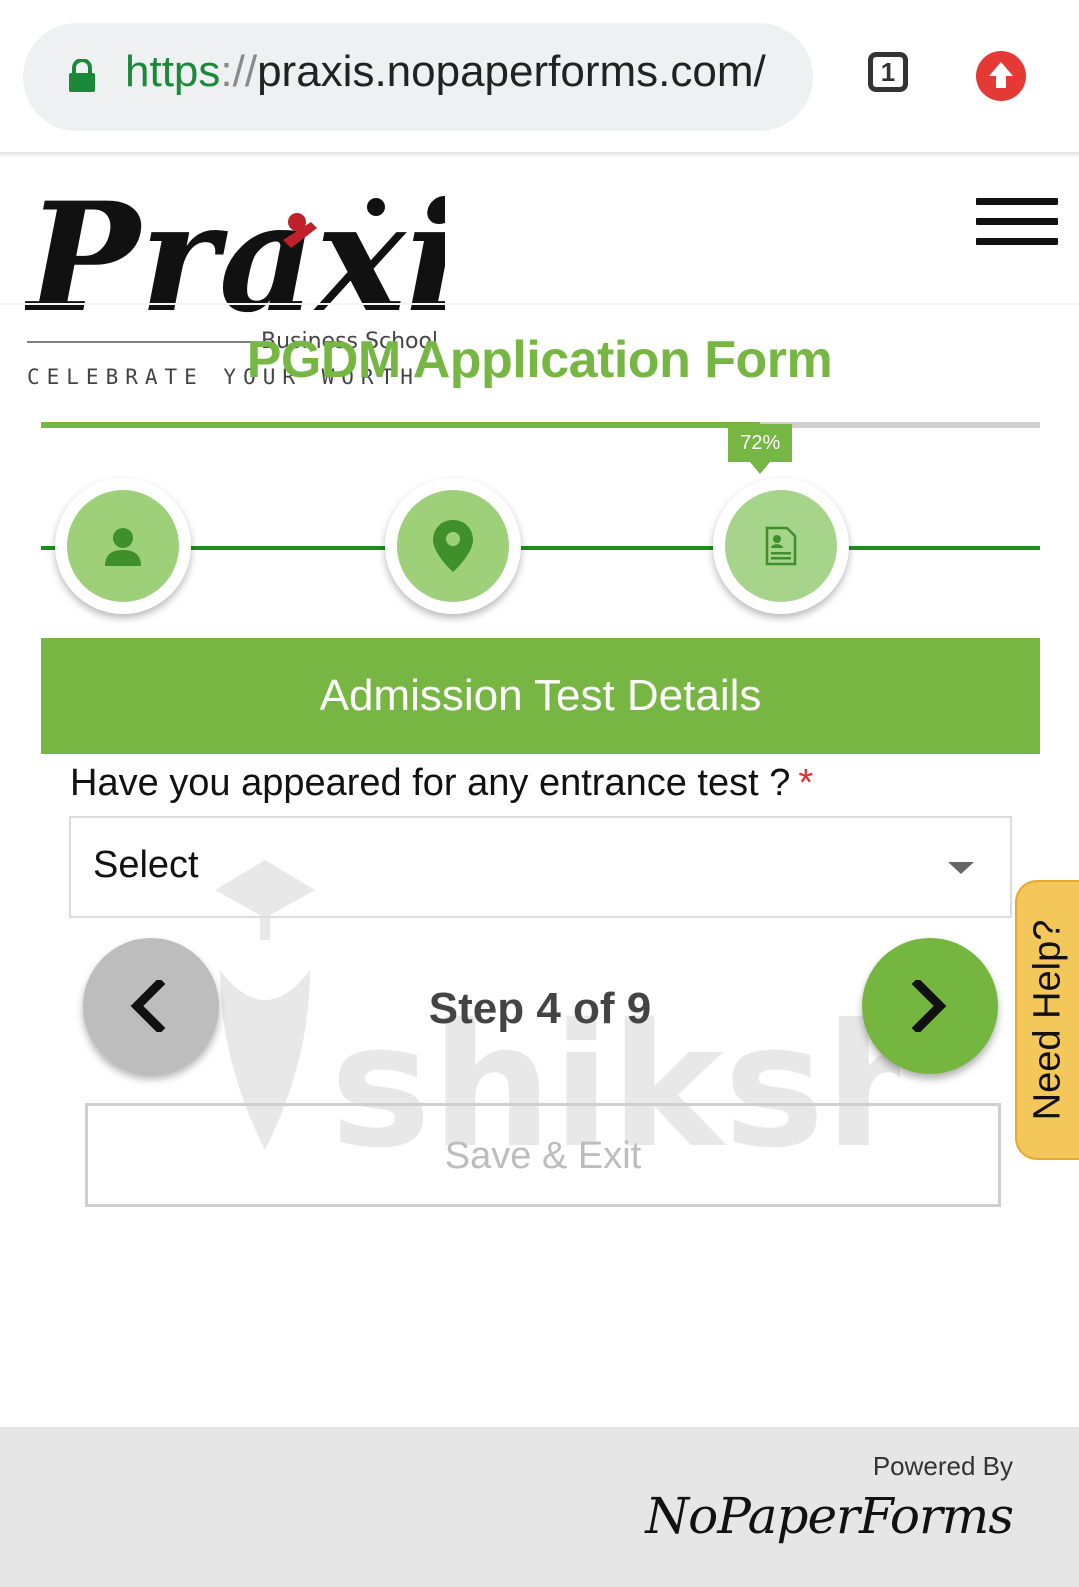 The image size is (1079, 1587). I want to click on progress-percent-badge: 72%, so click(760, 449).